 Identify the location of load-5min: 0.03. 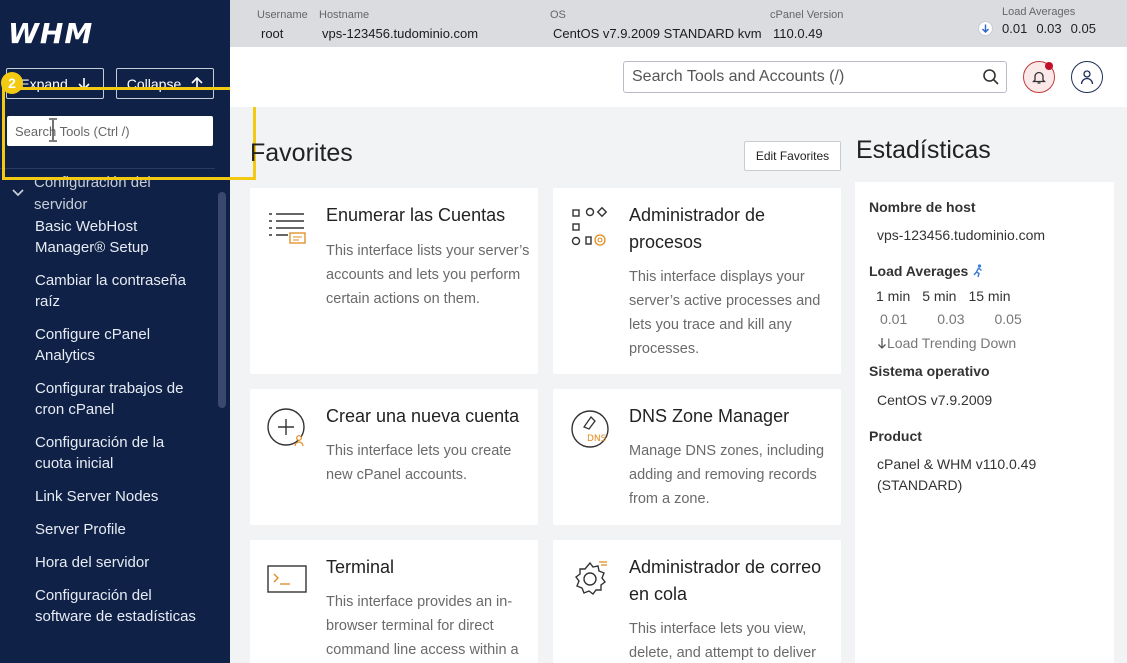
(1049, 28).